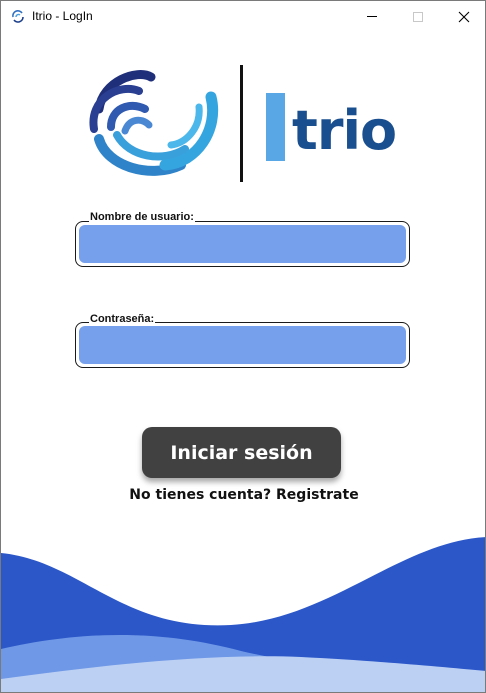 The image size is (486, 693). Describe the element at coordinates (122, 319) in the screenshot. I see `password-label: Contraseña:` at that location.